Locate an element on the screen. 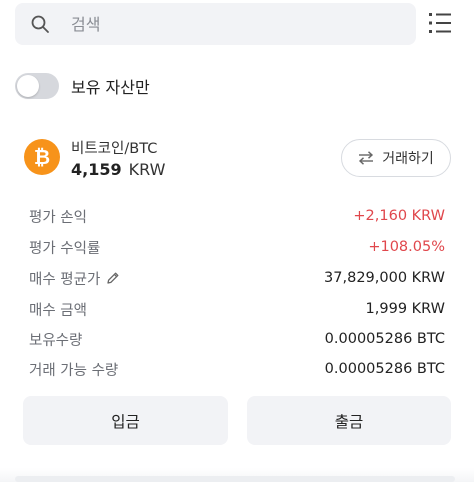 The height and width of the screenshot is (482, 474). search-input is located at coordinates (236, 24).